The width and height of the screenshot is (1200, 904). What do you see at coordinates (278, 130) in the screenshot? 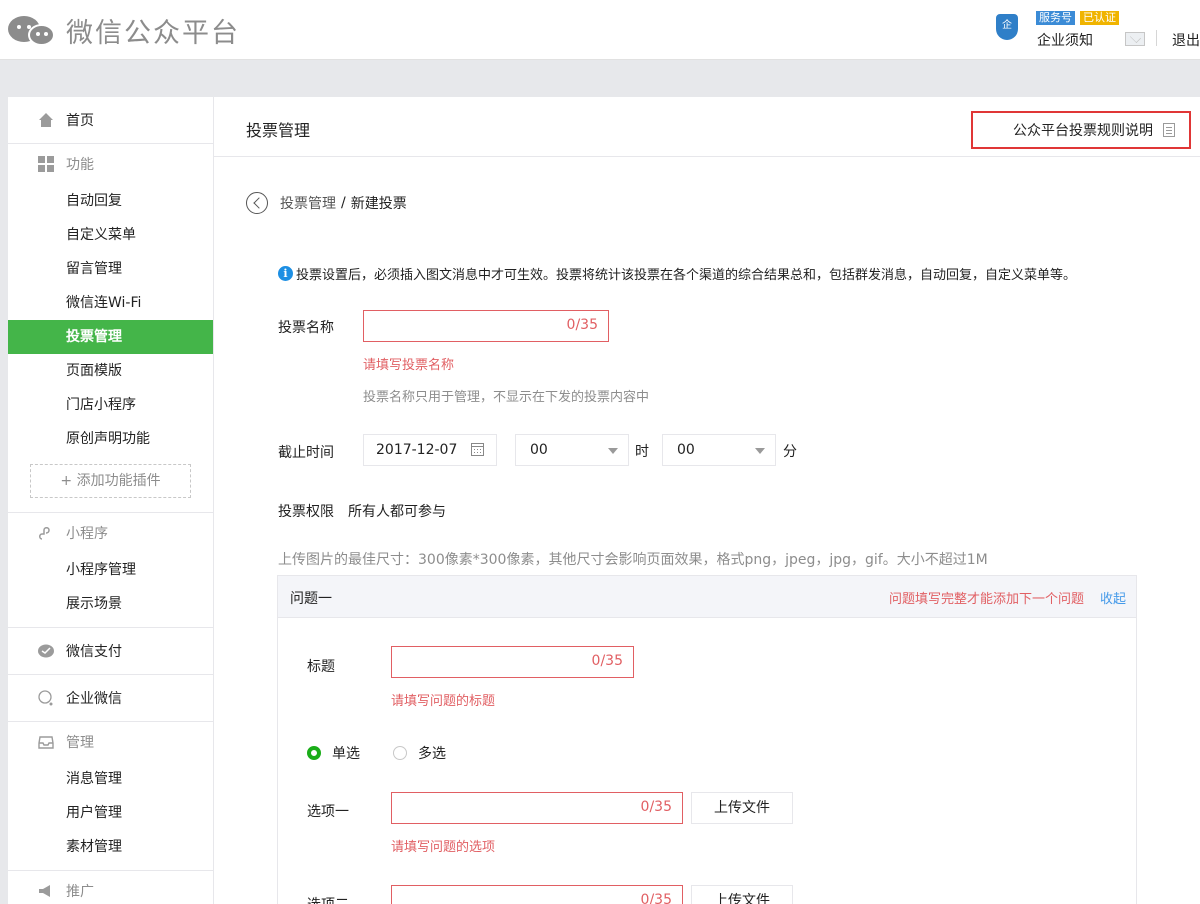
I see `page-title: 投票管理` at bounding box center [278, 130].